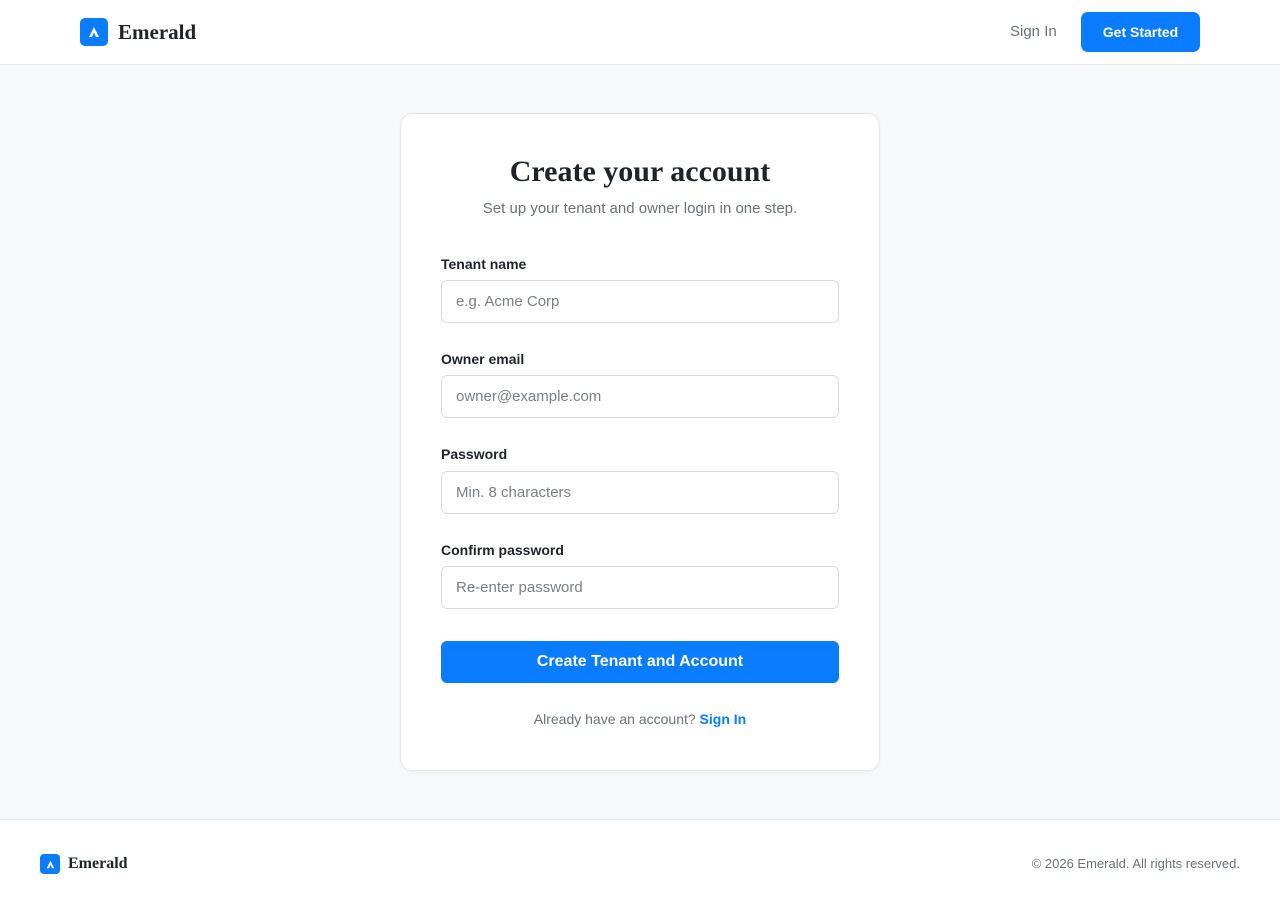  Describe the element at coordinates (723, 719) in the screenshot. I see `sign-in-link: Sign In` at that location.